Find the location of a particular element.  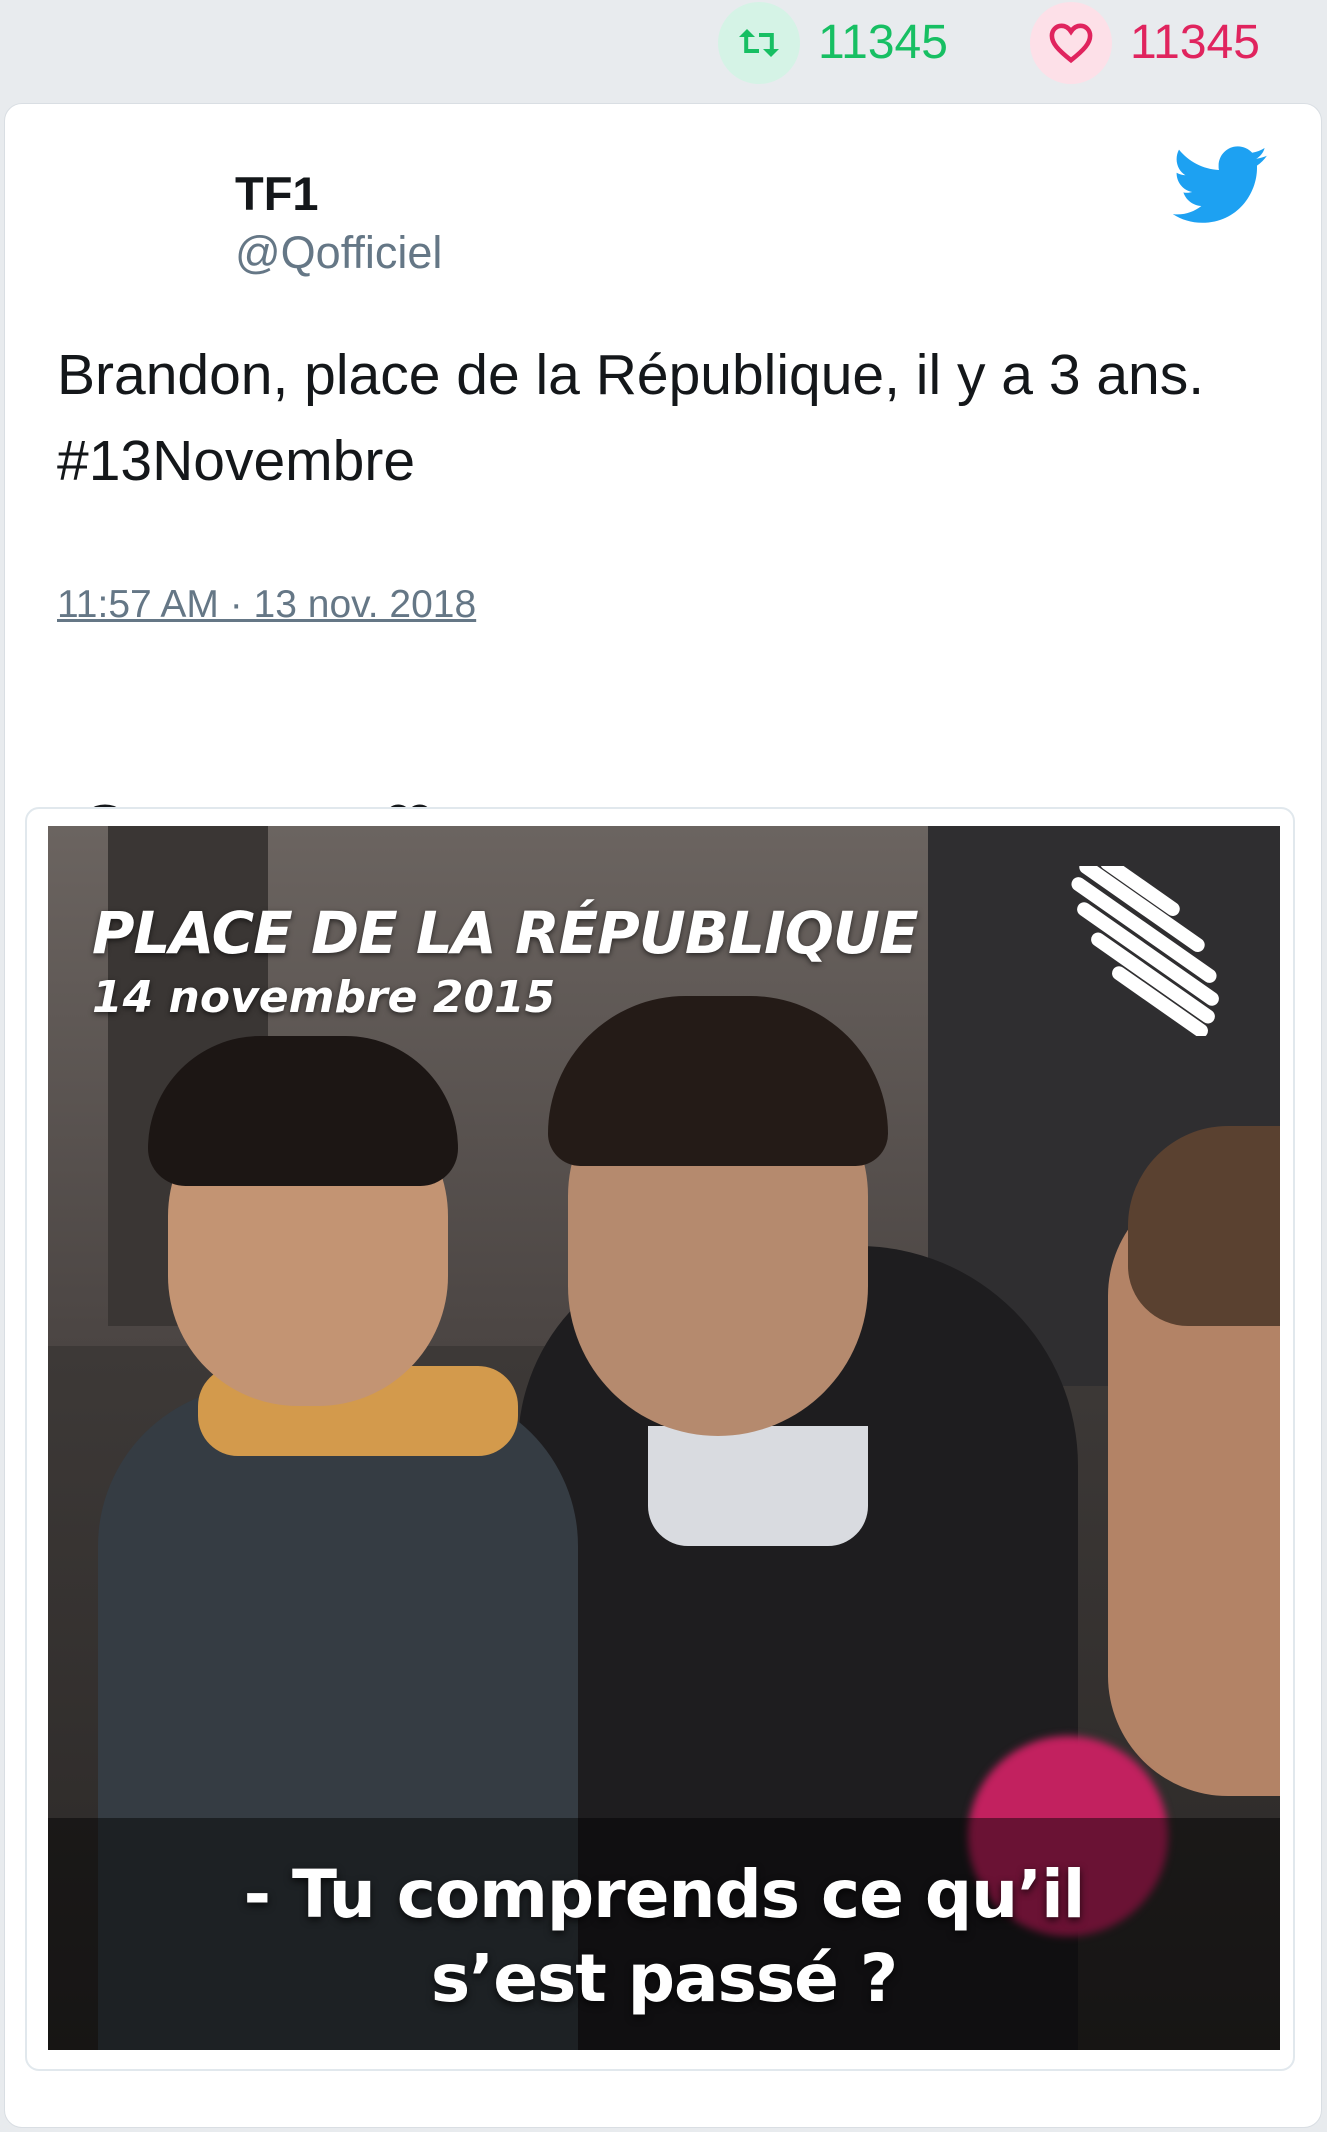

author-handle: @Qofficiel is located at coordinates (338, 253).